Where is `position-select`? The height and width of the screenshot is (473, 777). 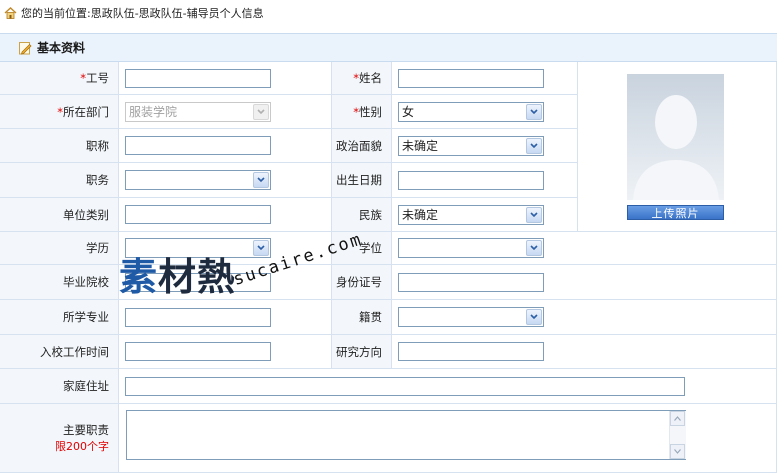
position-select is located at coordinates (198, 180).